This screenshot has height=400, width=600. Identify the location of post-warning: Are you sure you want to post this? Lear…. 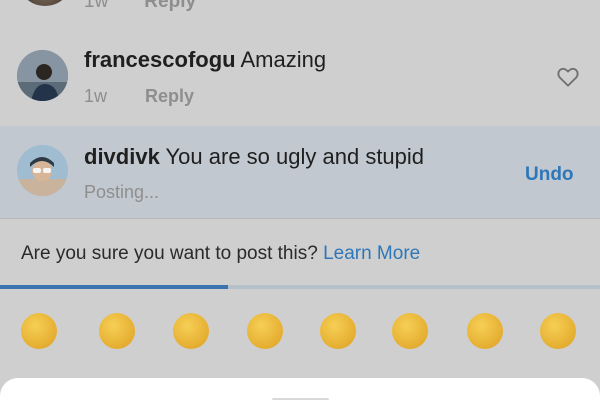
(220, 254).